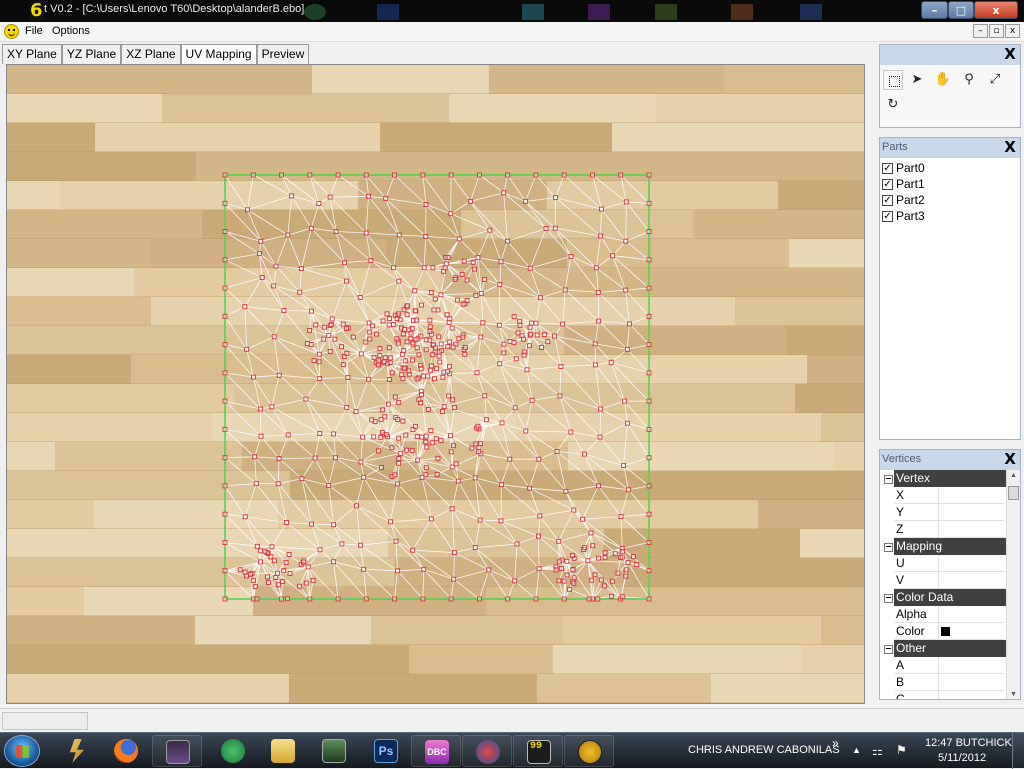 This screenshot has height=769, width=1024. What do you see at coordinates (950, 184) in the screenshot?
I see `part-item-1: ✓Part1` at bounding box center [950, 184].